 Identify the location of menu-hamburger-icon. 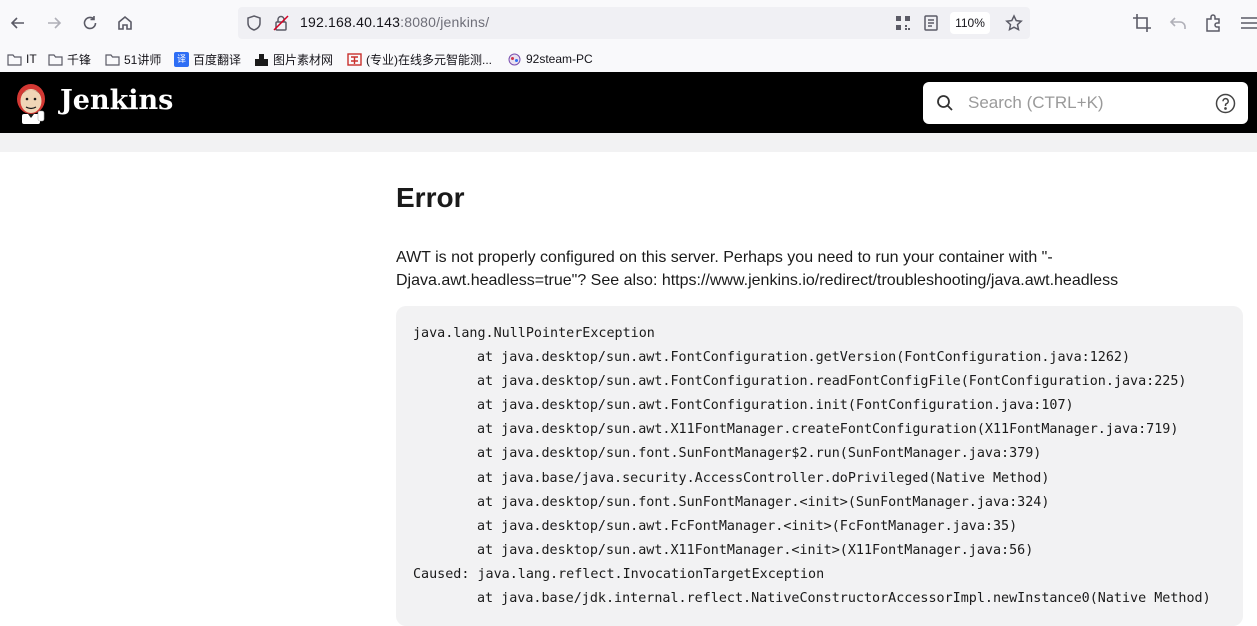
(1247, 23).